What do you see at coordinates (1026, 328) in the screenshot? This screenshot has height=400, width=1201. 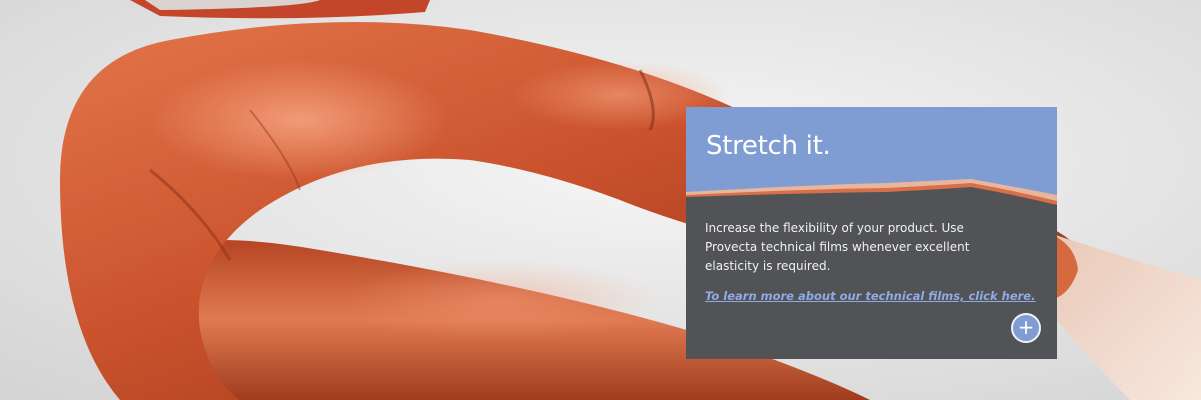 I see `expand-more-button: +` at bounding box center [1026, 328].